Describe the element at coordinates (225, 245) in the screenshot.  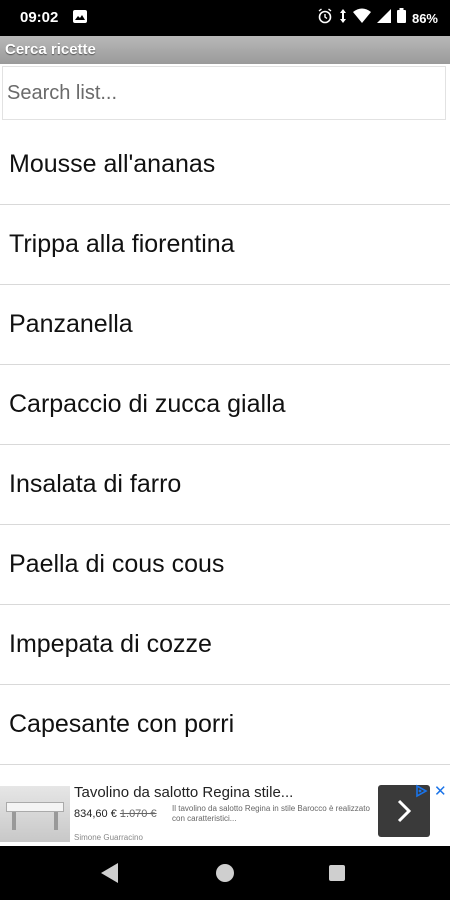
I see `list-item: Trippa alla fiorentina` at that location.